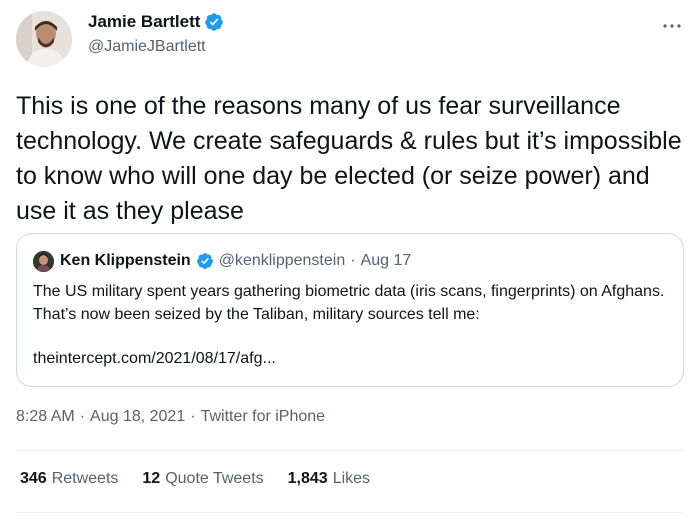 The height and width of the screenshot is (519, 700). Describe the element at coordinates (205, 261) in the screenshot. I see `quoted-verified-badge-icon` at that location.